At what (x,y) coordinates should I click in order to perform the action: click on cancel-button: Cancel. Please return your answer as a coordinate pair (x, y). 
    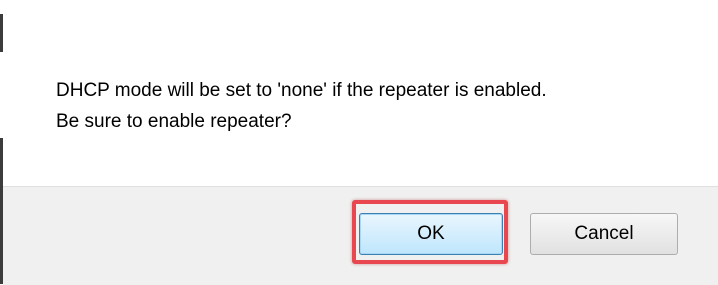
    Looking at the image, I should click on (604, 234).